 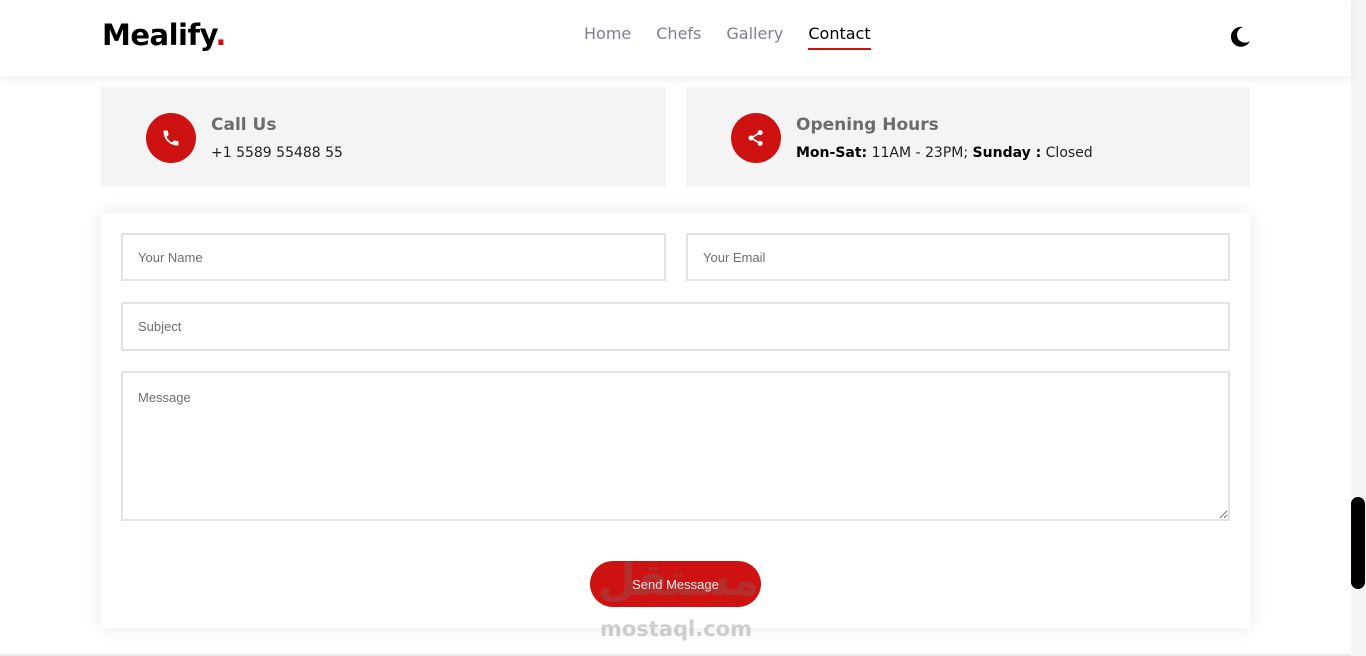 What do you see at coordinates (383, 137) in the screenshot?
I see `call-us-card: Call Us +1 5589 55488 55` at bounding box center [383, 137].